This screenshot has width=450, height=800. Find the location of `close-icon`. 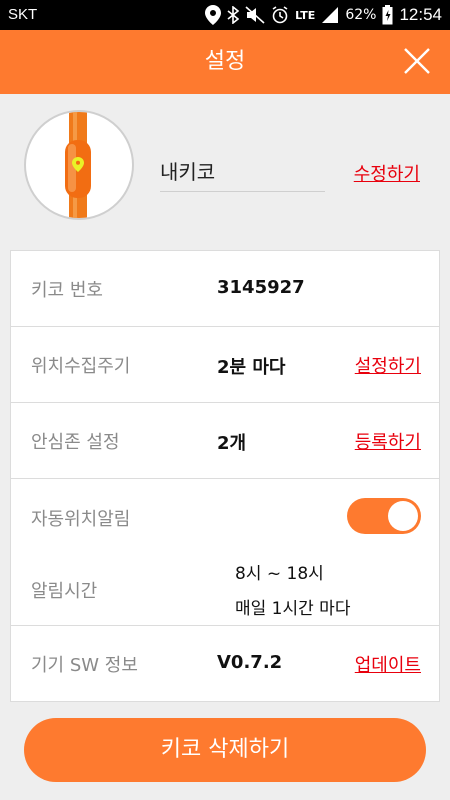

close-icon is located at coordinates (417, 61).